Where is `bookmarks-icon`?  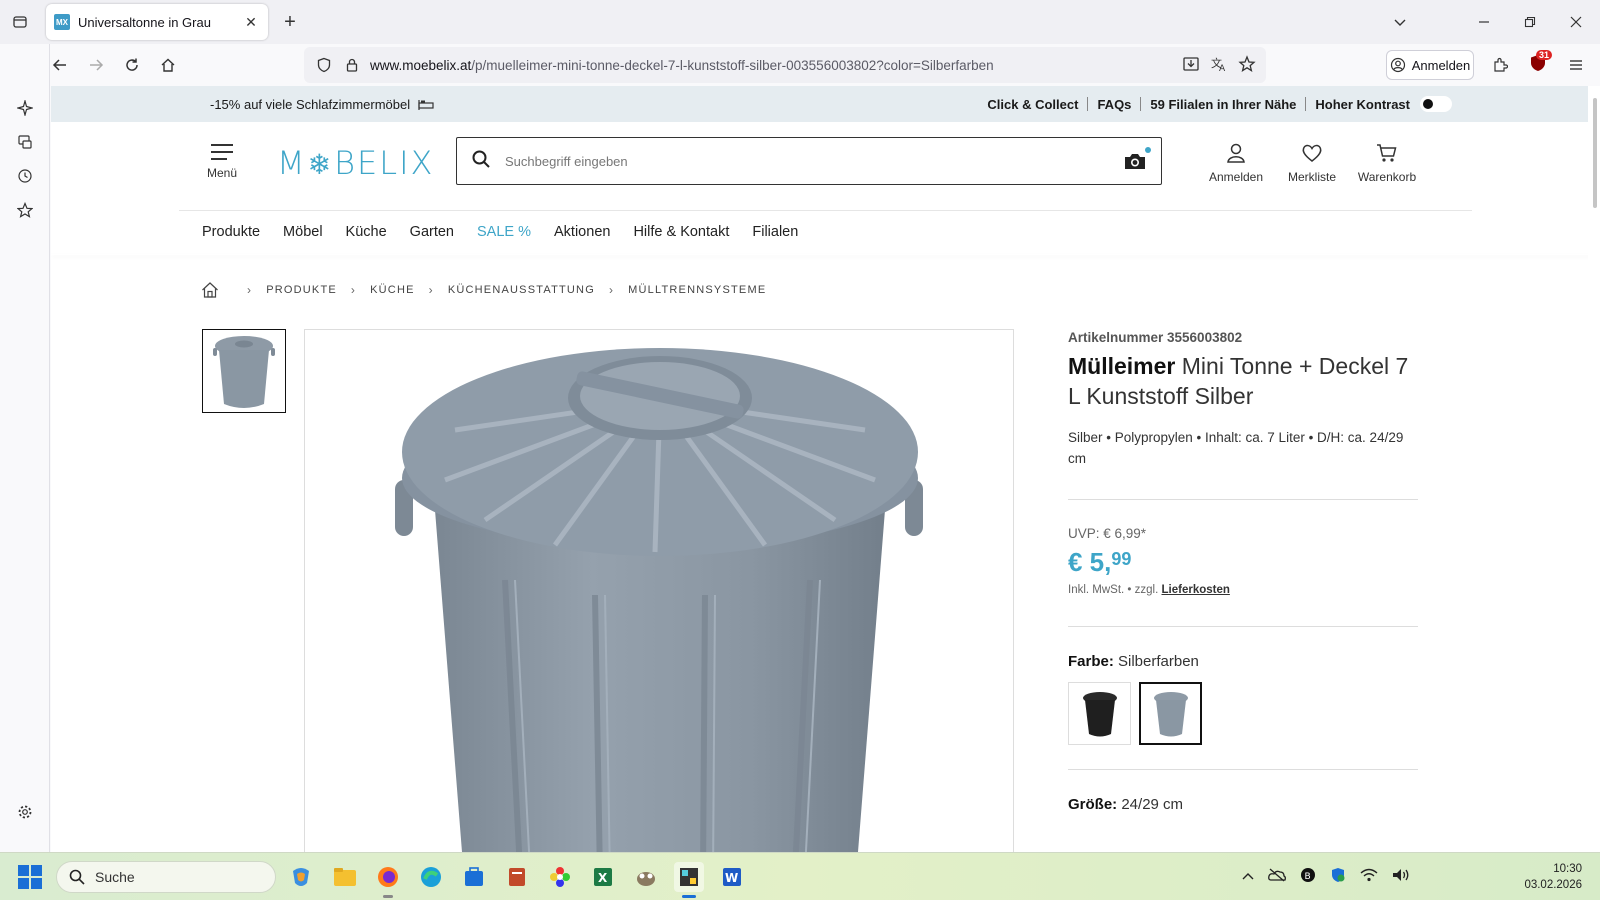 bookmarks-icon is located at coordinates (25, 210).